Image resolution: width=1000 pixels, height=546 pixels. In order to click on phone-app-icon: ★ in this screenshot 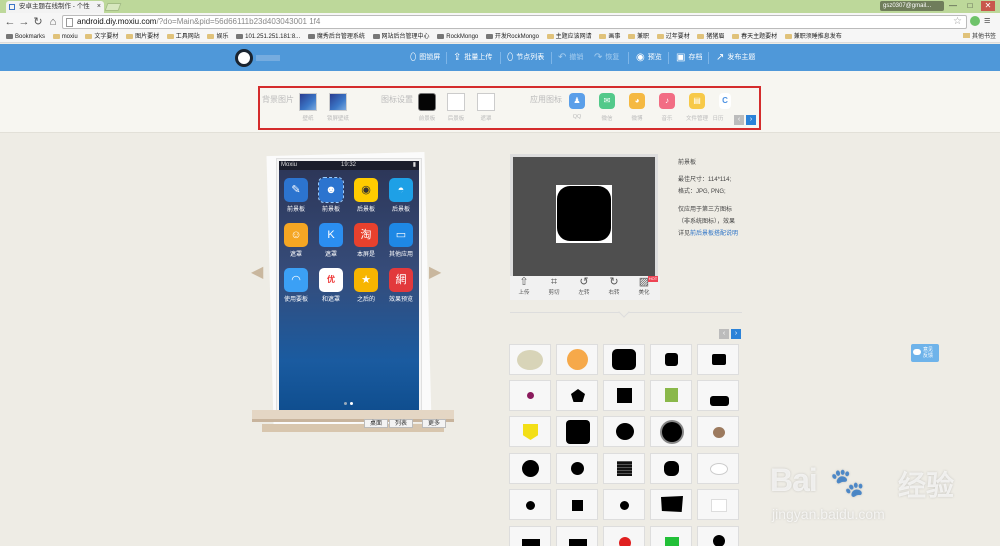, I will do `click(366, 280)`.